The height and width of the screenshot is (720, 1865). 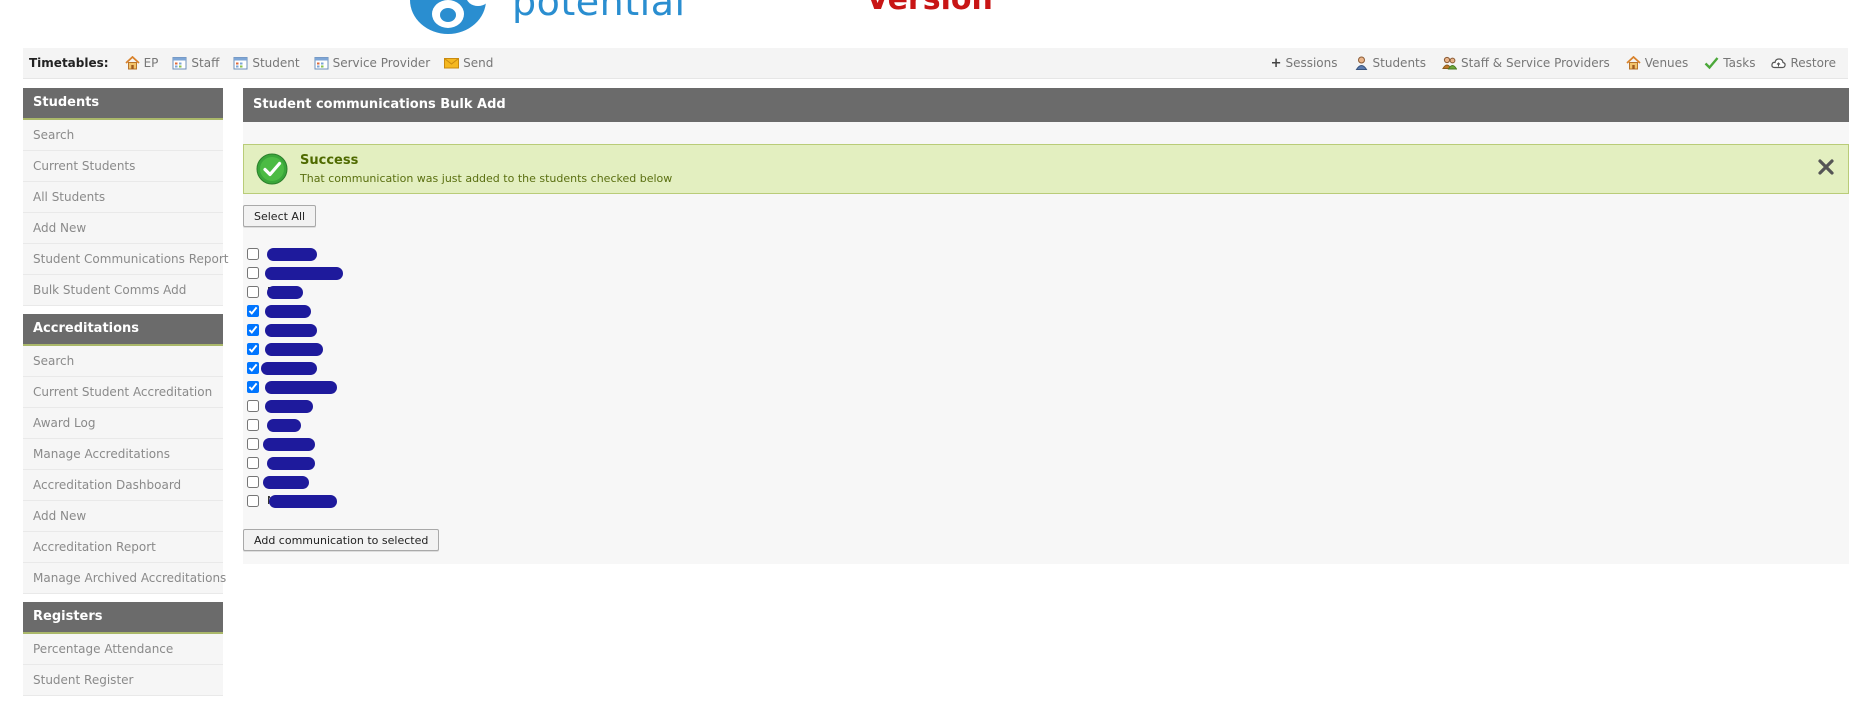 What do you see at coordinates (1711, 63) in the screenshot?
I see `check-icon` at bounding box center [1711, 63].